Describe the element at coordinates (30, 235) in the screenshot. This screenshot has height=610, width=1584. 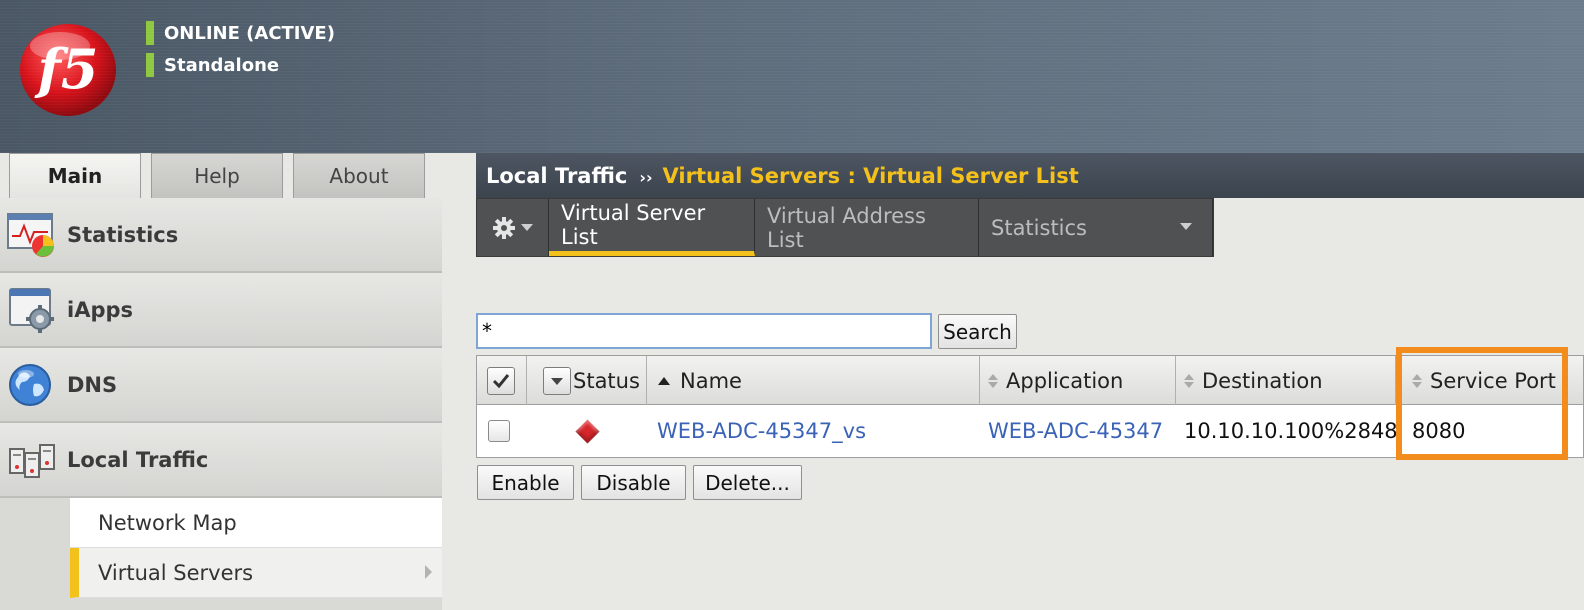
I see `statistics-chart-icon` at that location.